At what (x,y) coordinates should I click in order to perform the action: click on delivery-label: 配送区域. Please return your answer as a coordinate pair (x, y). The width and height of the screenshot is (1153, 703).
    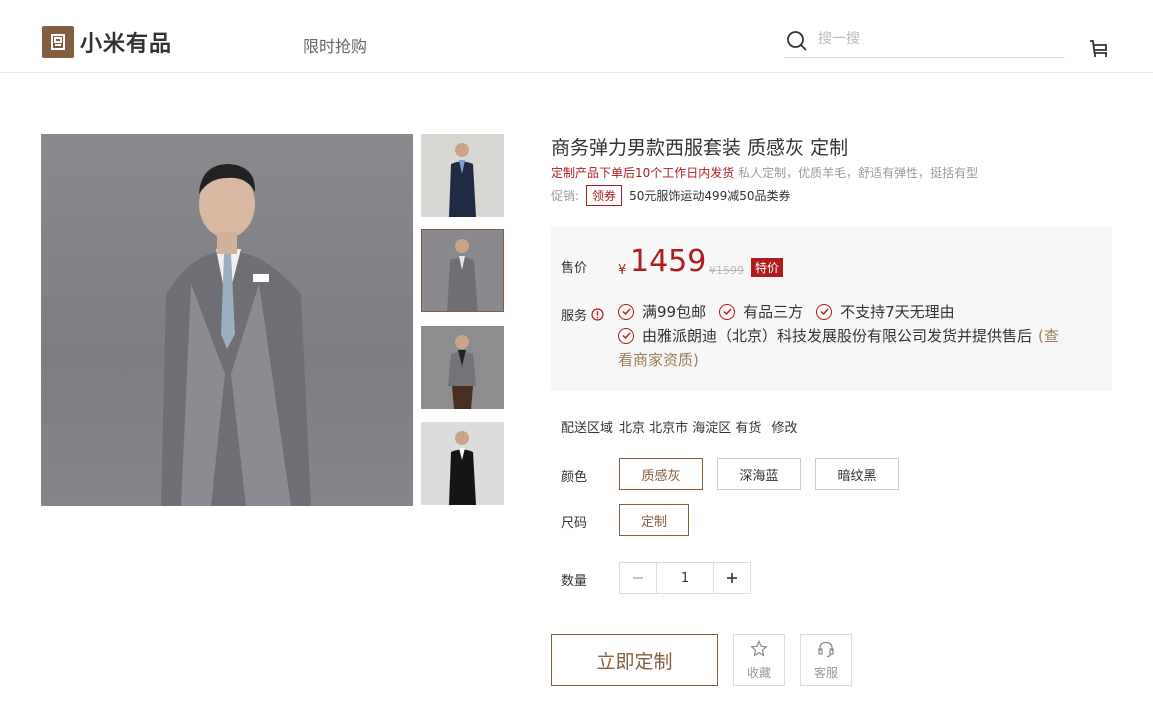
    Looking at the image, I should click on (587, 428).